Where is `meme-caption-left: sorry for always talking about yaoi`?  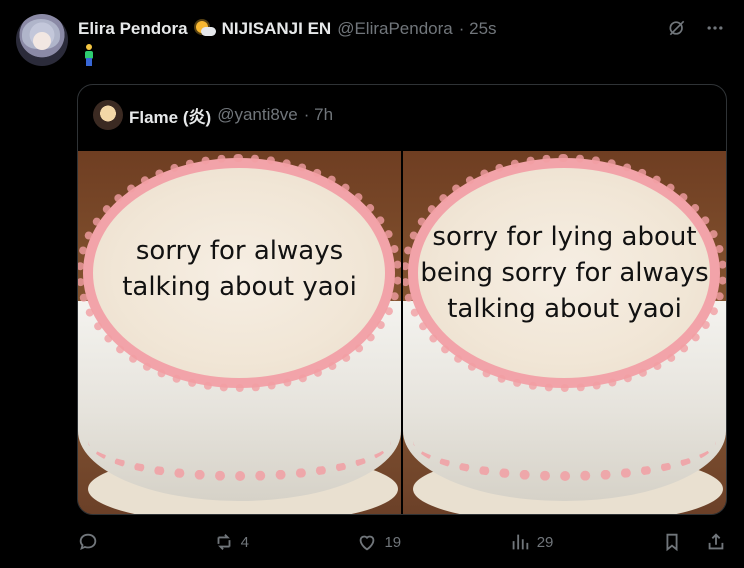 meme-caption-left: sorry for always talking about yaoi is located at coordinates (239, 269).